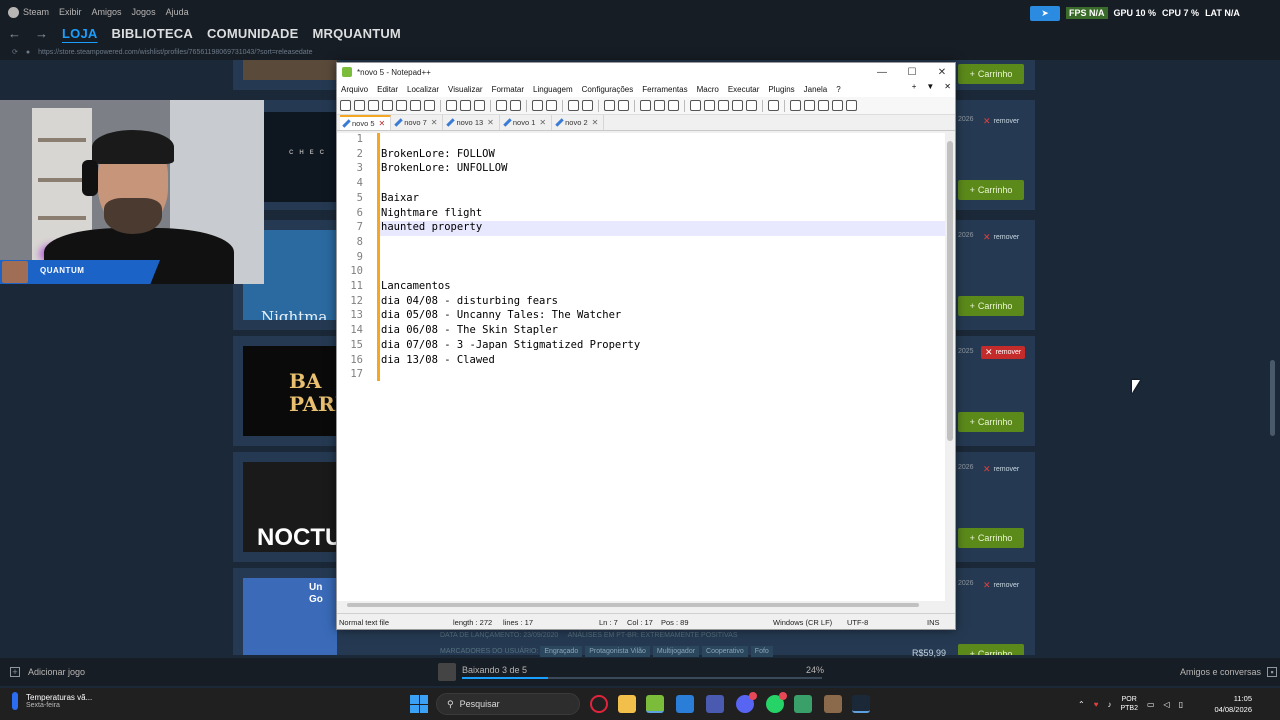  I want to click on sync-h-icon, so click(623, 105).